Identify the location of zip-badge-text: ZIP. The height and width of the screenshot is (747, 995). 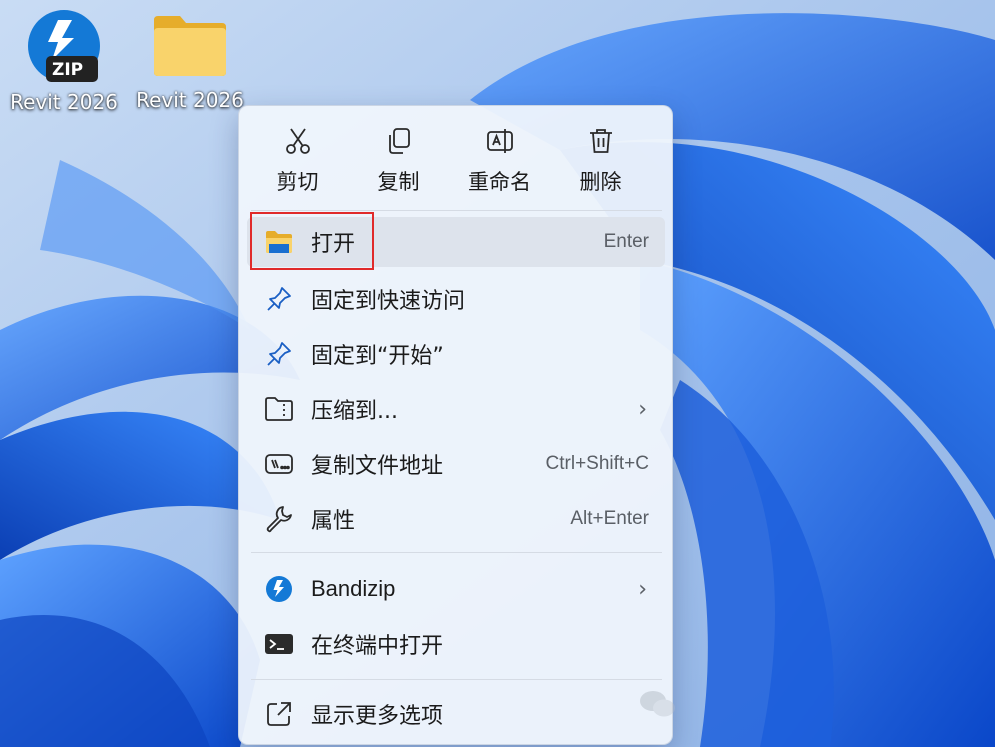
(68, 70).